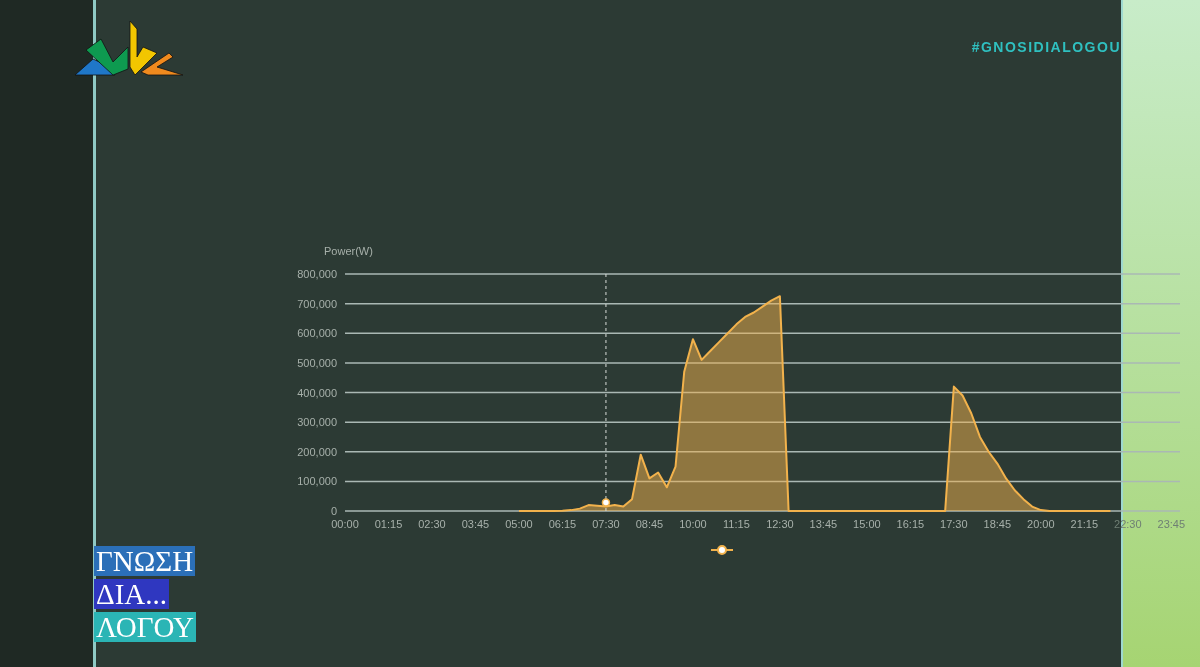  What do you see at coordinates (910, 524) in the screenshot?
I see `axis-label: 16:15` at bounding box center [910, 524].